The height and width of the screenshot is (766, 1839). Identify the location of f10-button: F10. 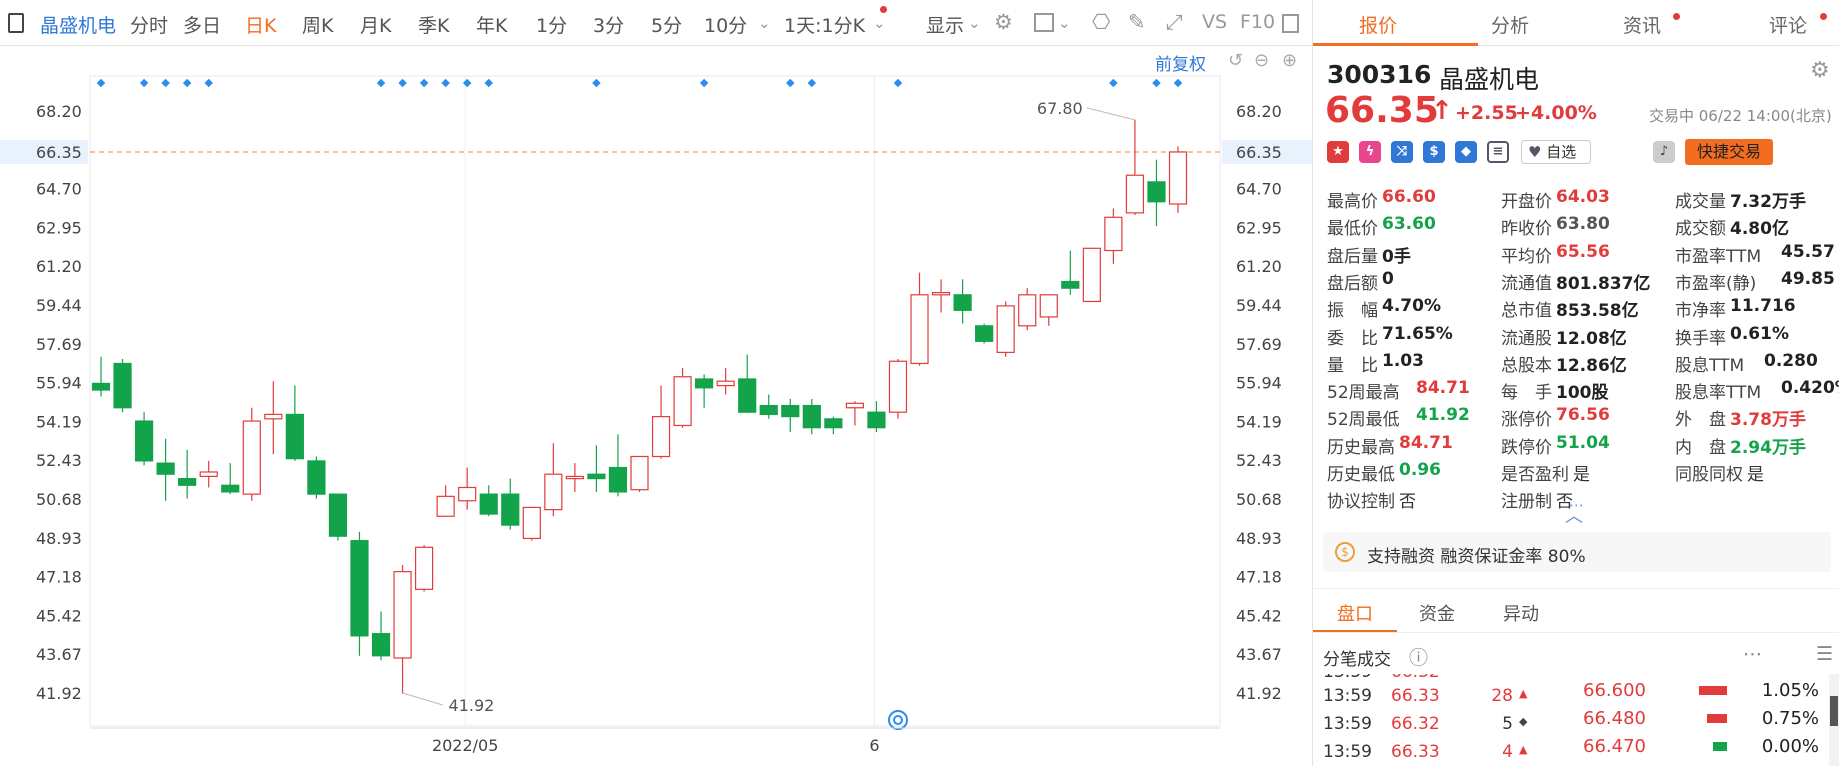
(1257, 22).